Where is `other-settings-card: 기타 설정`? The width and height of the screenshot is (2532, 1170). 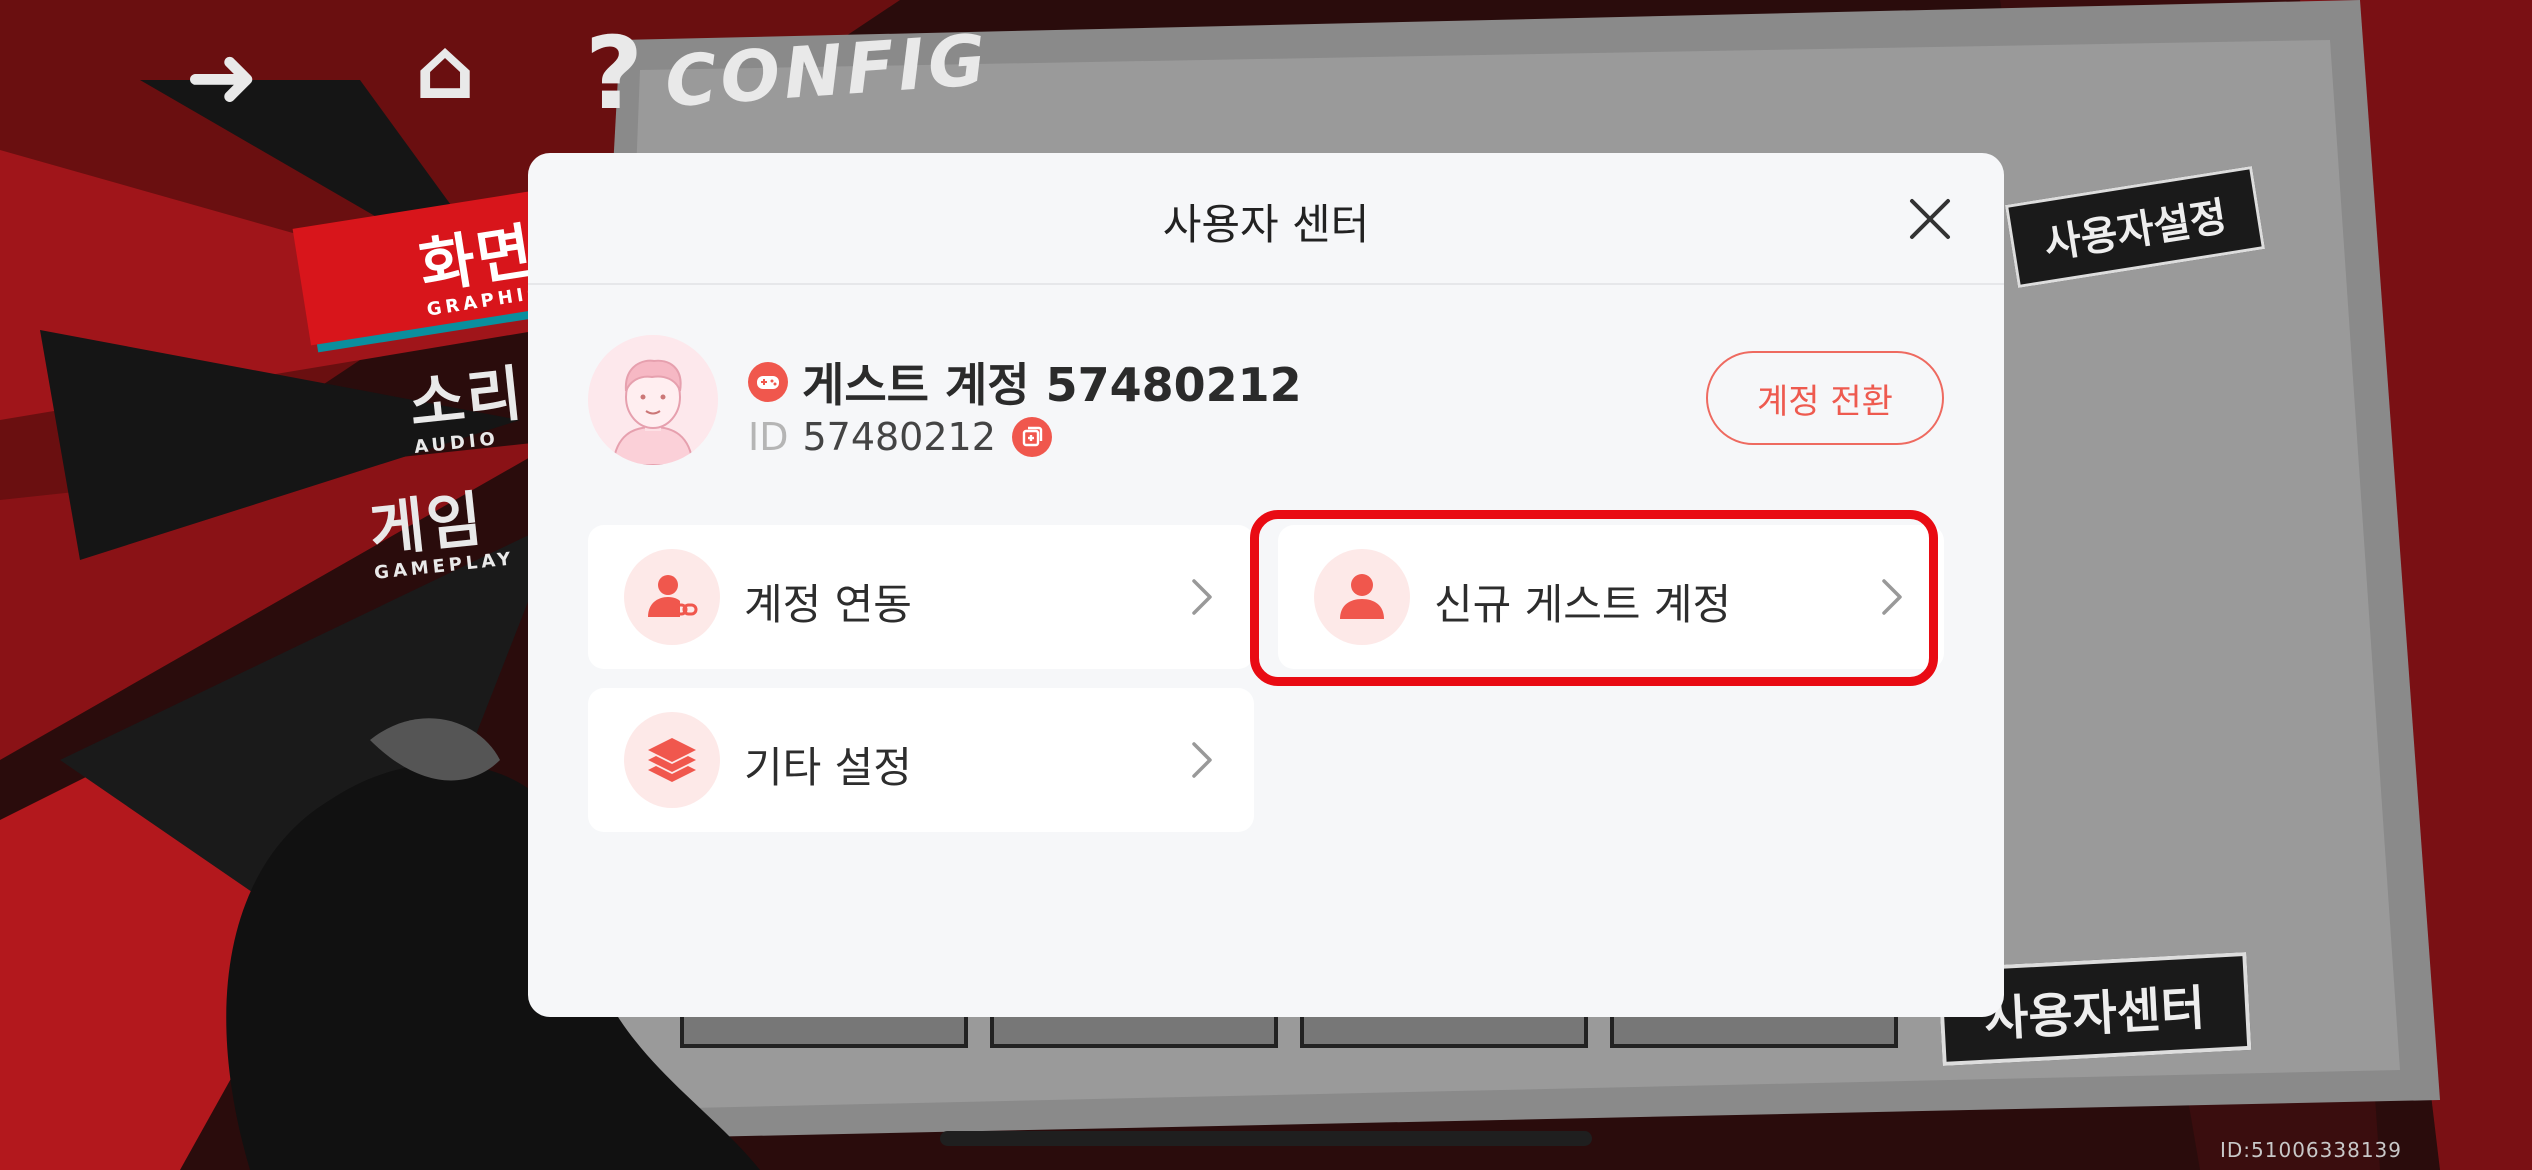 other-settings-card: 기타 설정 is located at coordinates (921, 760).